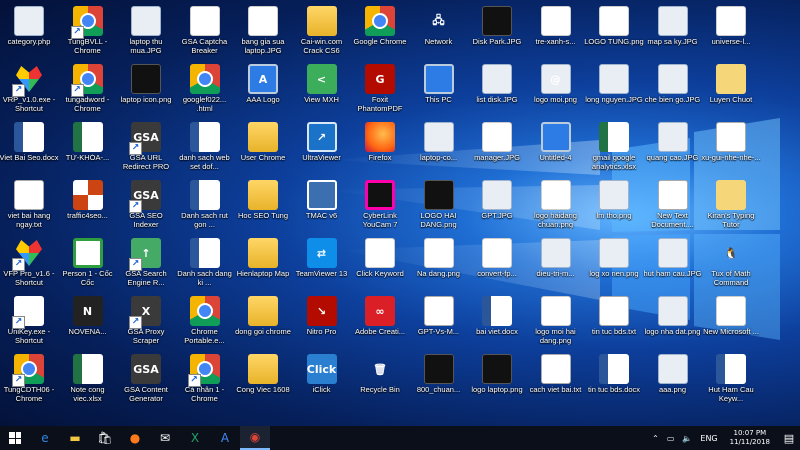 The height and width of the screenshot is (450, 800). Describe the element at coordinates (322, 381) in the screenshot. I see `desktop-icon: Click iClick` at that location.